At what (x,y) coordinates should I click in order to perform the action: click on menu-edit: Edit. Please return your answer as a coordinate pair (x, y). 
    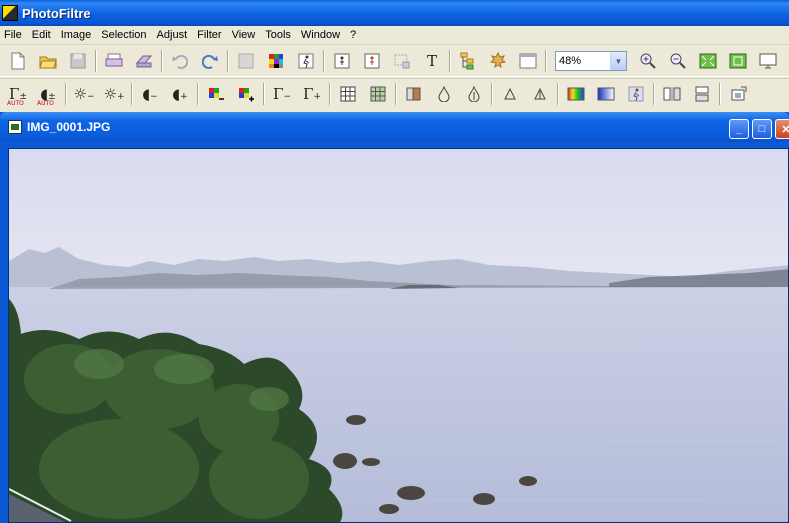
    Looking at the image, I should click on (41, 35).